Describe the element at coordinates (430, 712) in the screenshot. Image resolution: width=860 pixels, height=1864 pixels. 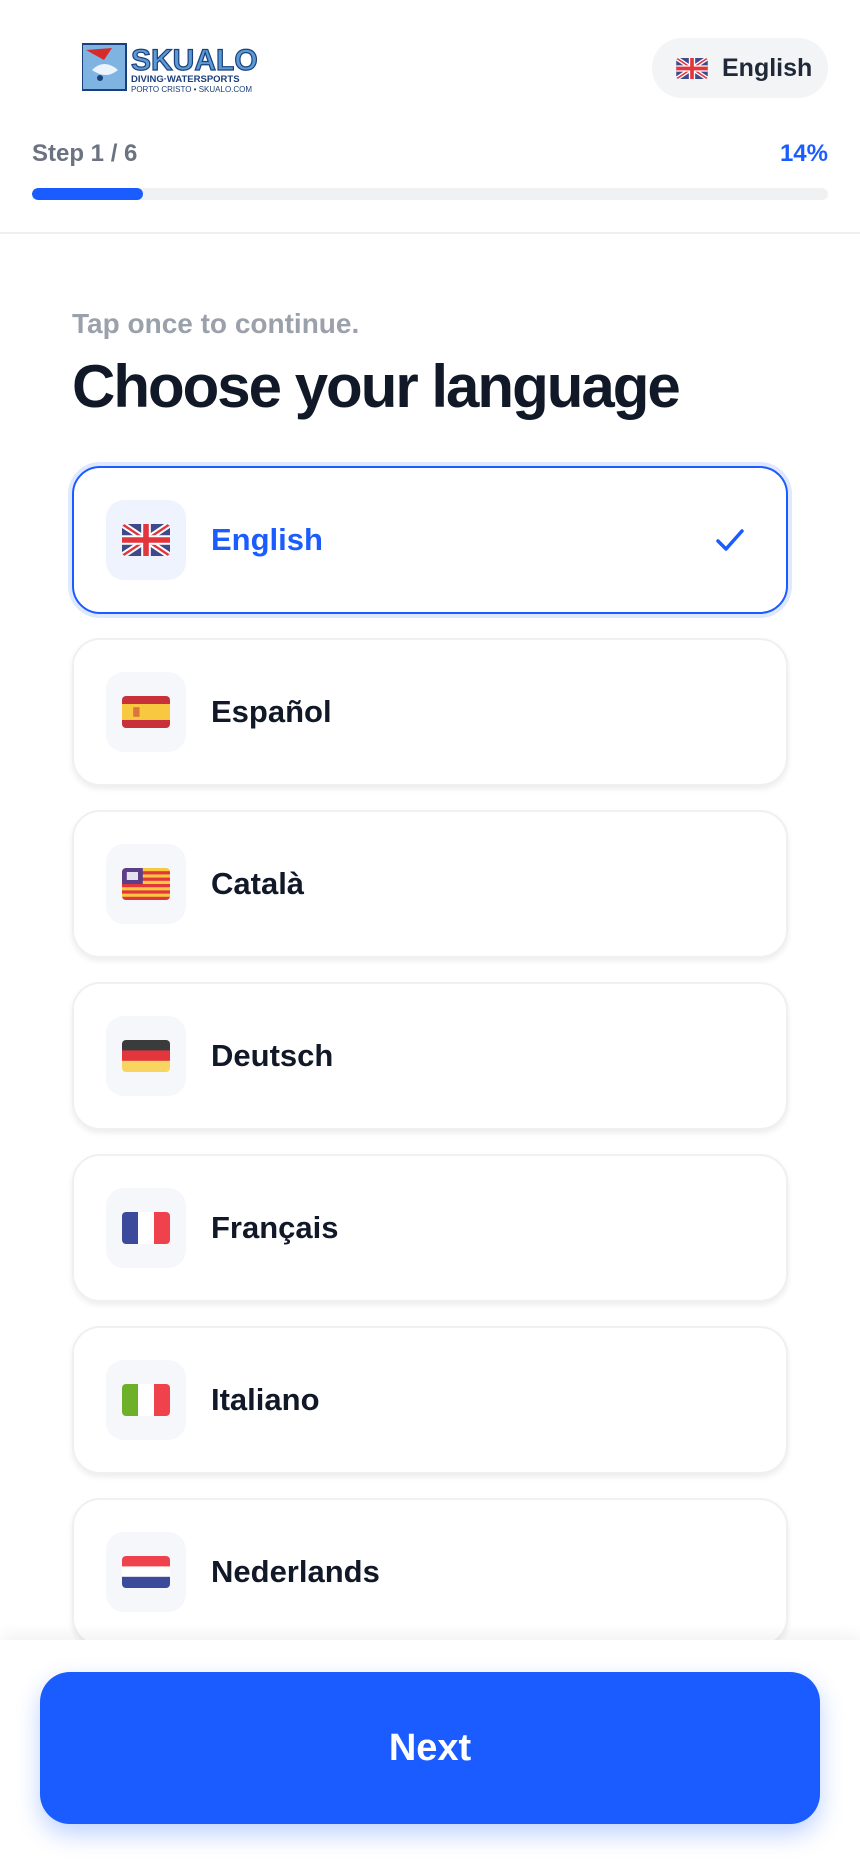
I see `language-option-espanol: Español` at that location.